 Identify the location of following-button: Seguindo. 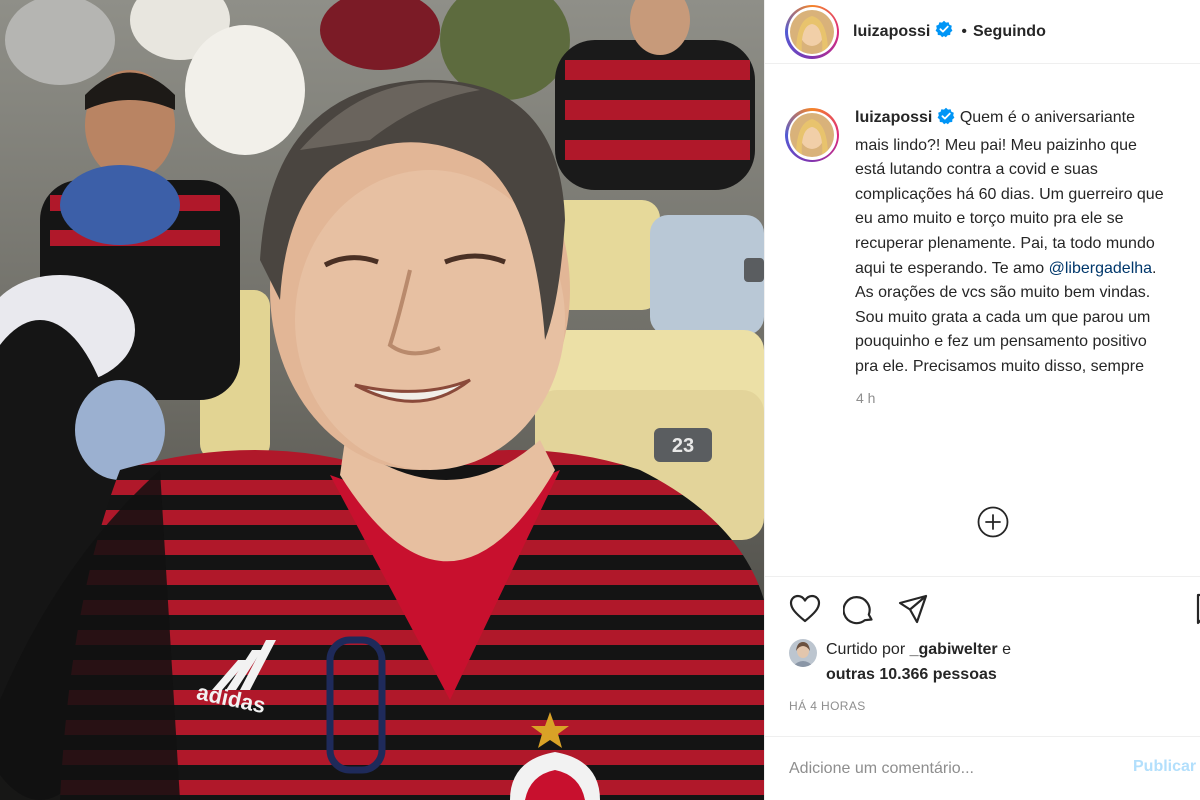
(1009, 32).